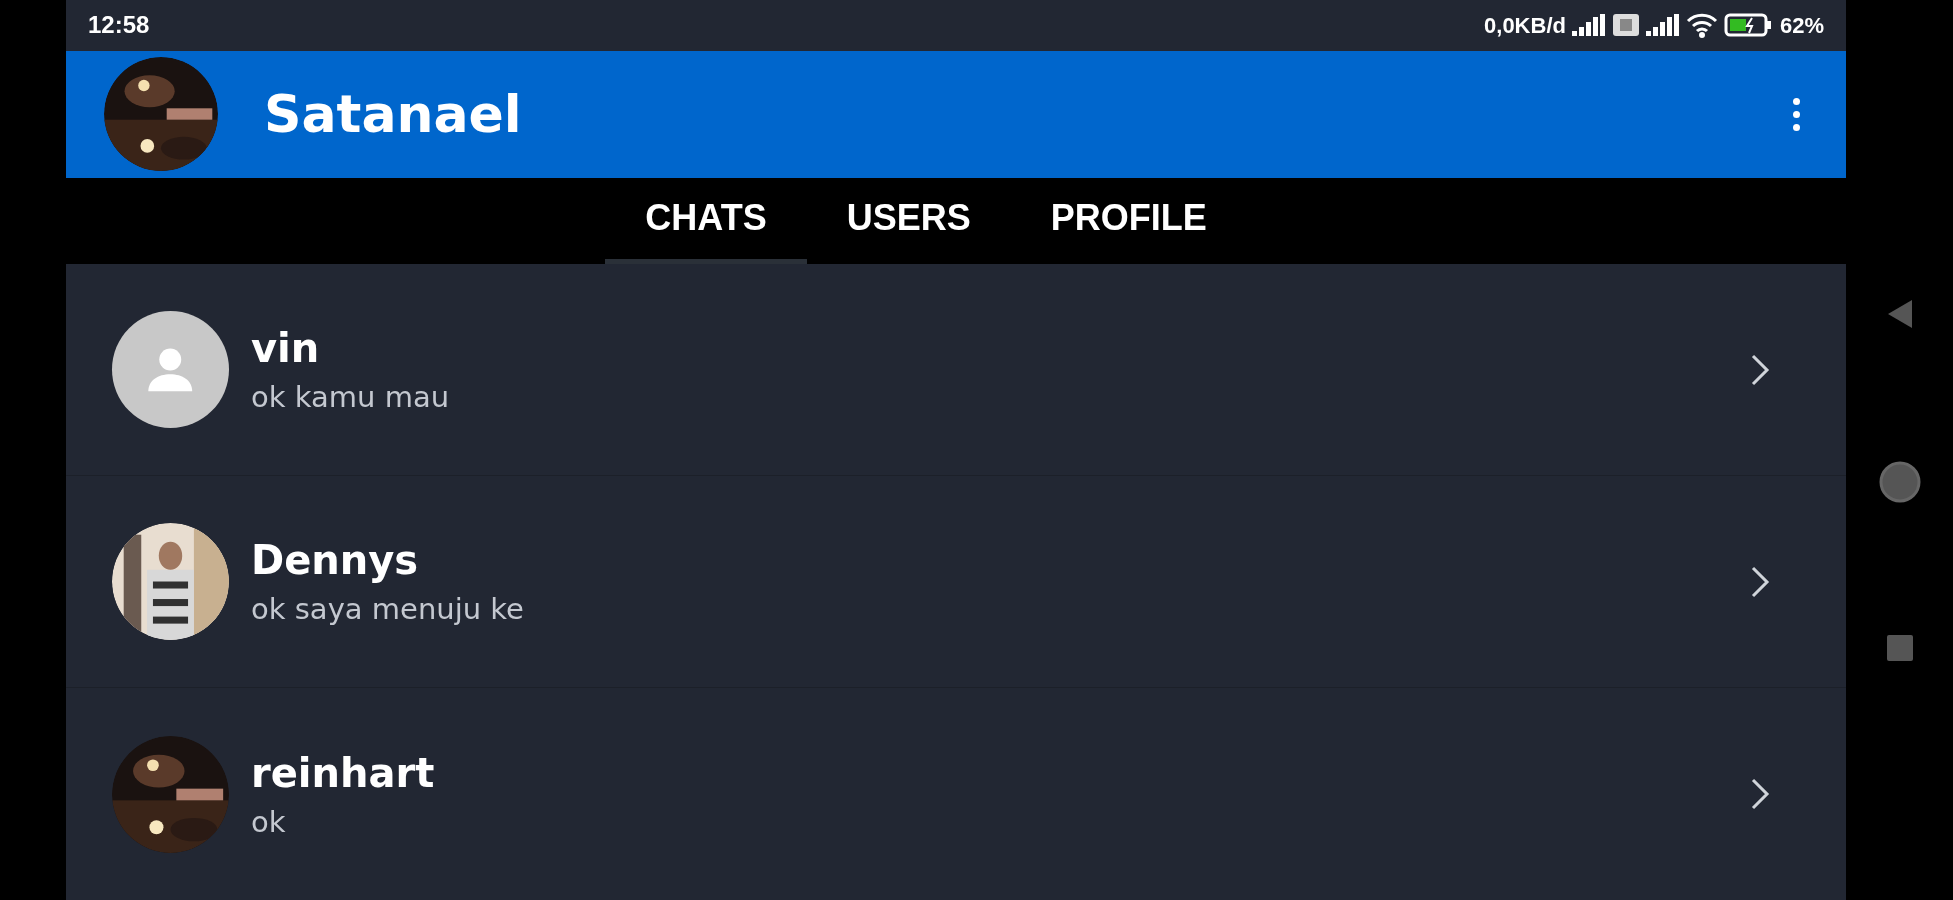 This screenshot has width=1953, height=900. I want to click on tab: PROFILE, so click(1128, 220).